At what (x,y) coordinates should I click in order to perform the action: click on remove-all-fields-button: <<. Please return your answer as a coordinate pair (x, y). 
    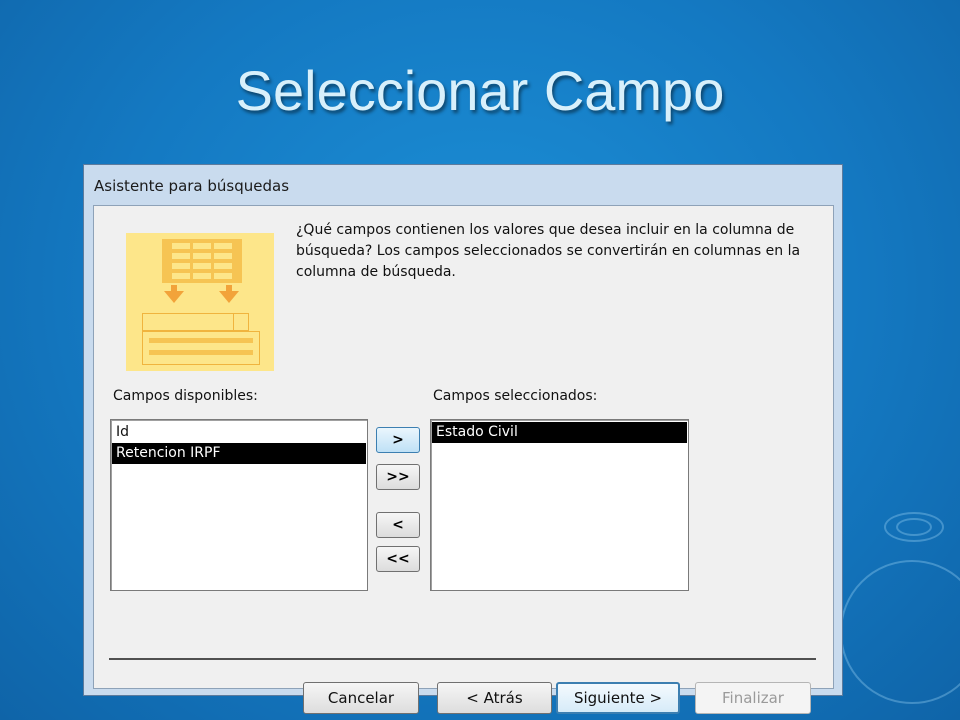
    Looking at the image, I should click on (398, 559).